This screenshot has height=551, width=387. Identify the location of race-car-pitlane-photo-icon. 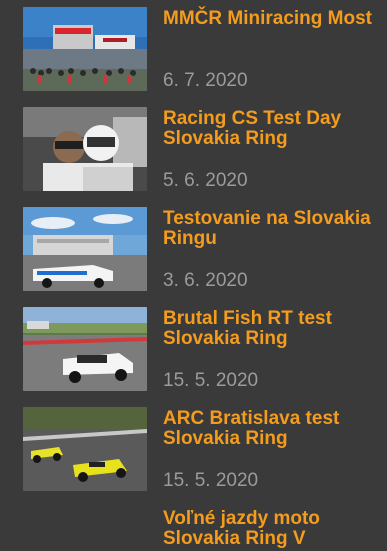
(85, 249).